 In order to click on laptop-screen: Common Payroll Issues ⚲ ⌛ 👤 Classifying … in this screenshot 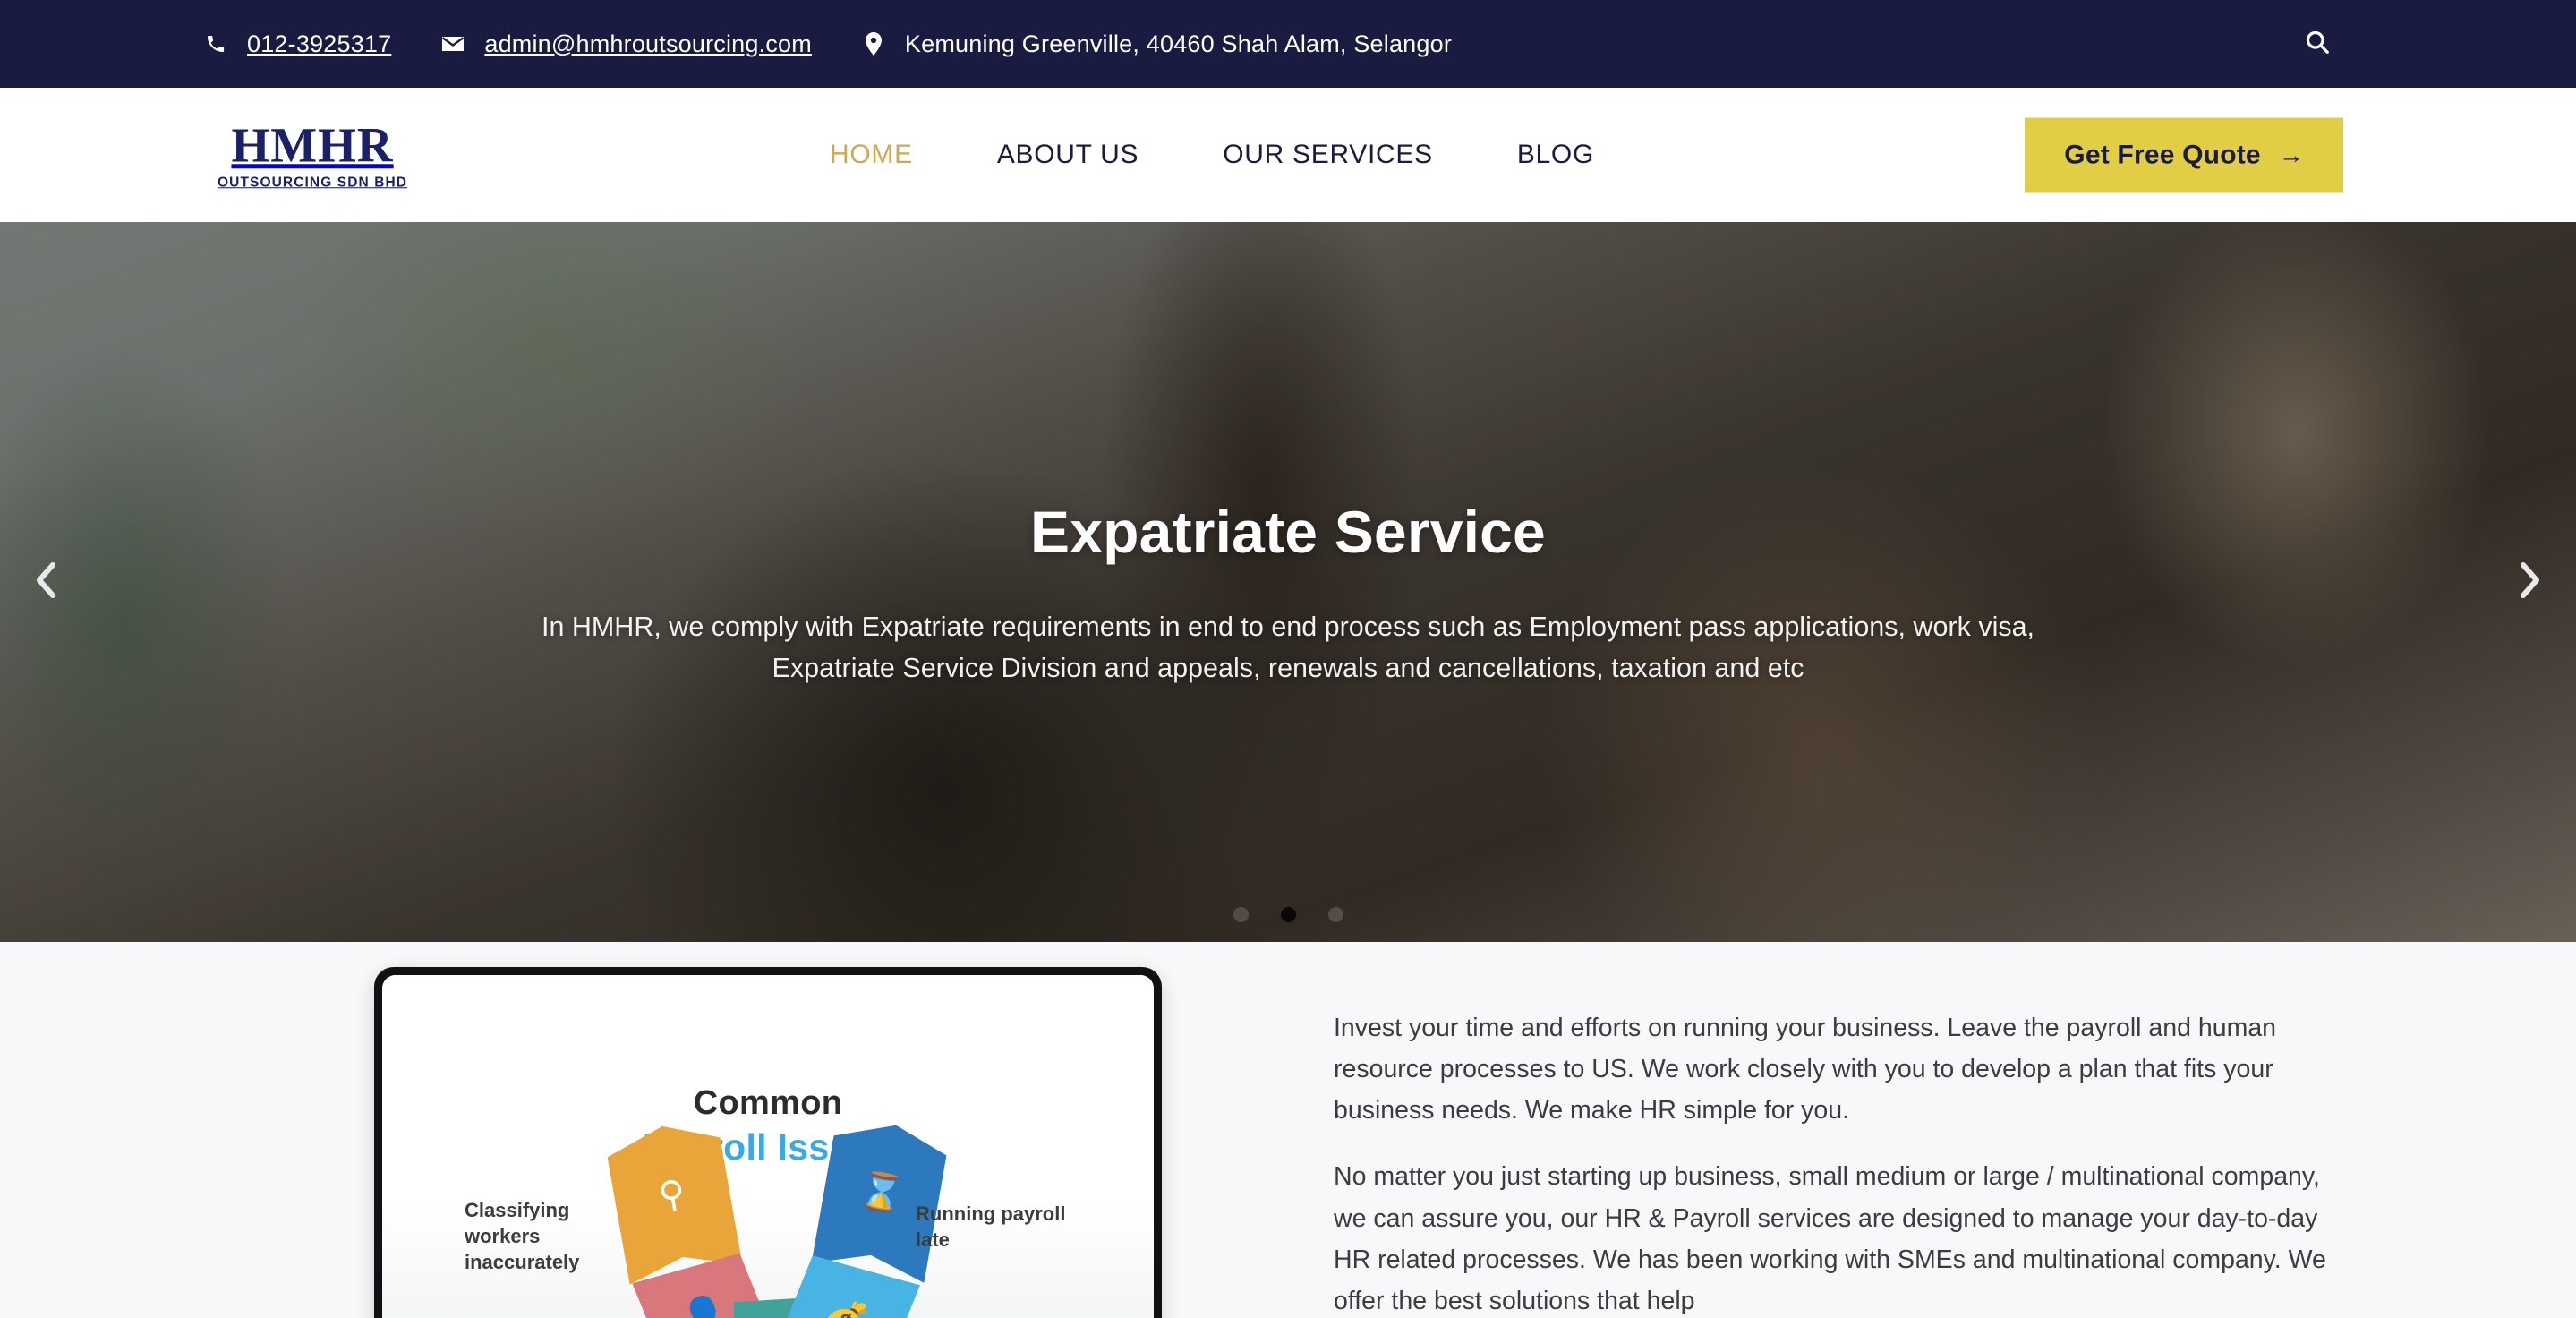, I will do `click(768, 1146)`.